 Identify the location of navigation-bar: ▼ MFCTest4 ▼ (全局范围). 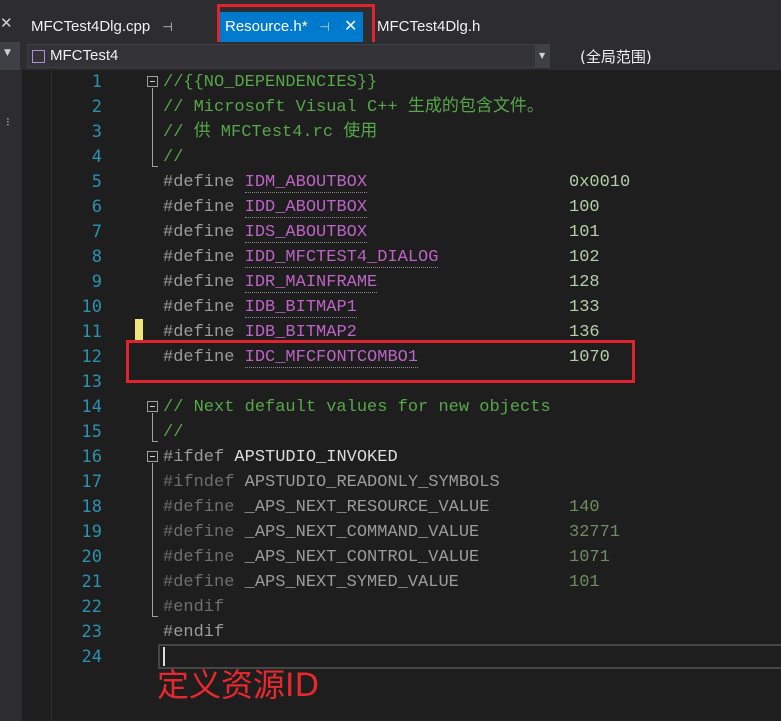
(390, 56).